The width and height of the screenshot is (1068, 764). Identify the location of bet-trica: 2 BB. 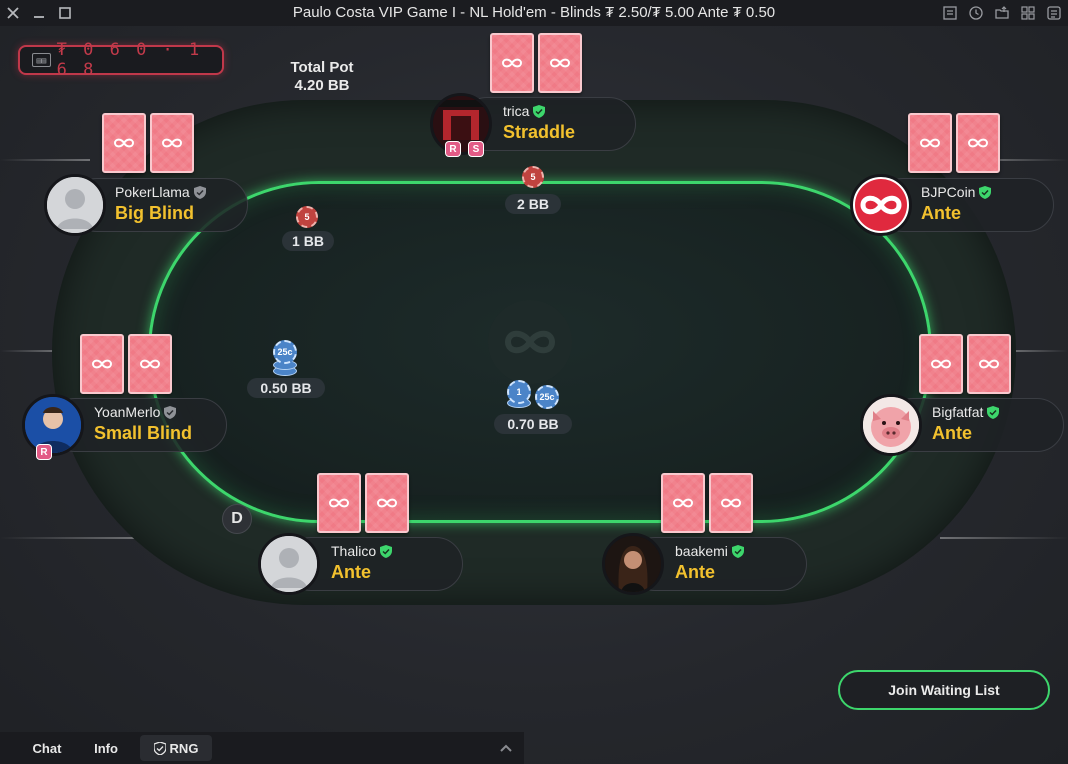
(533, 204).